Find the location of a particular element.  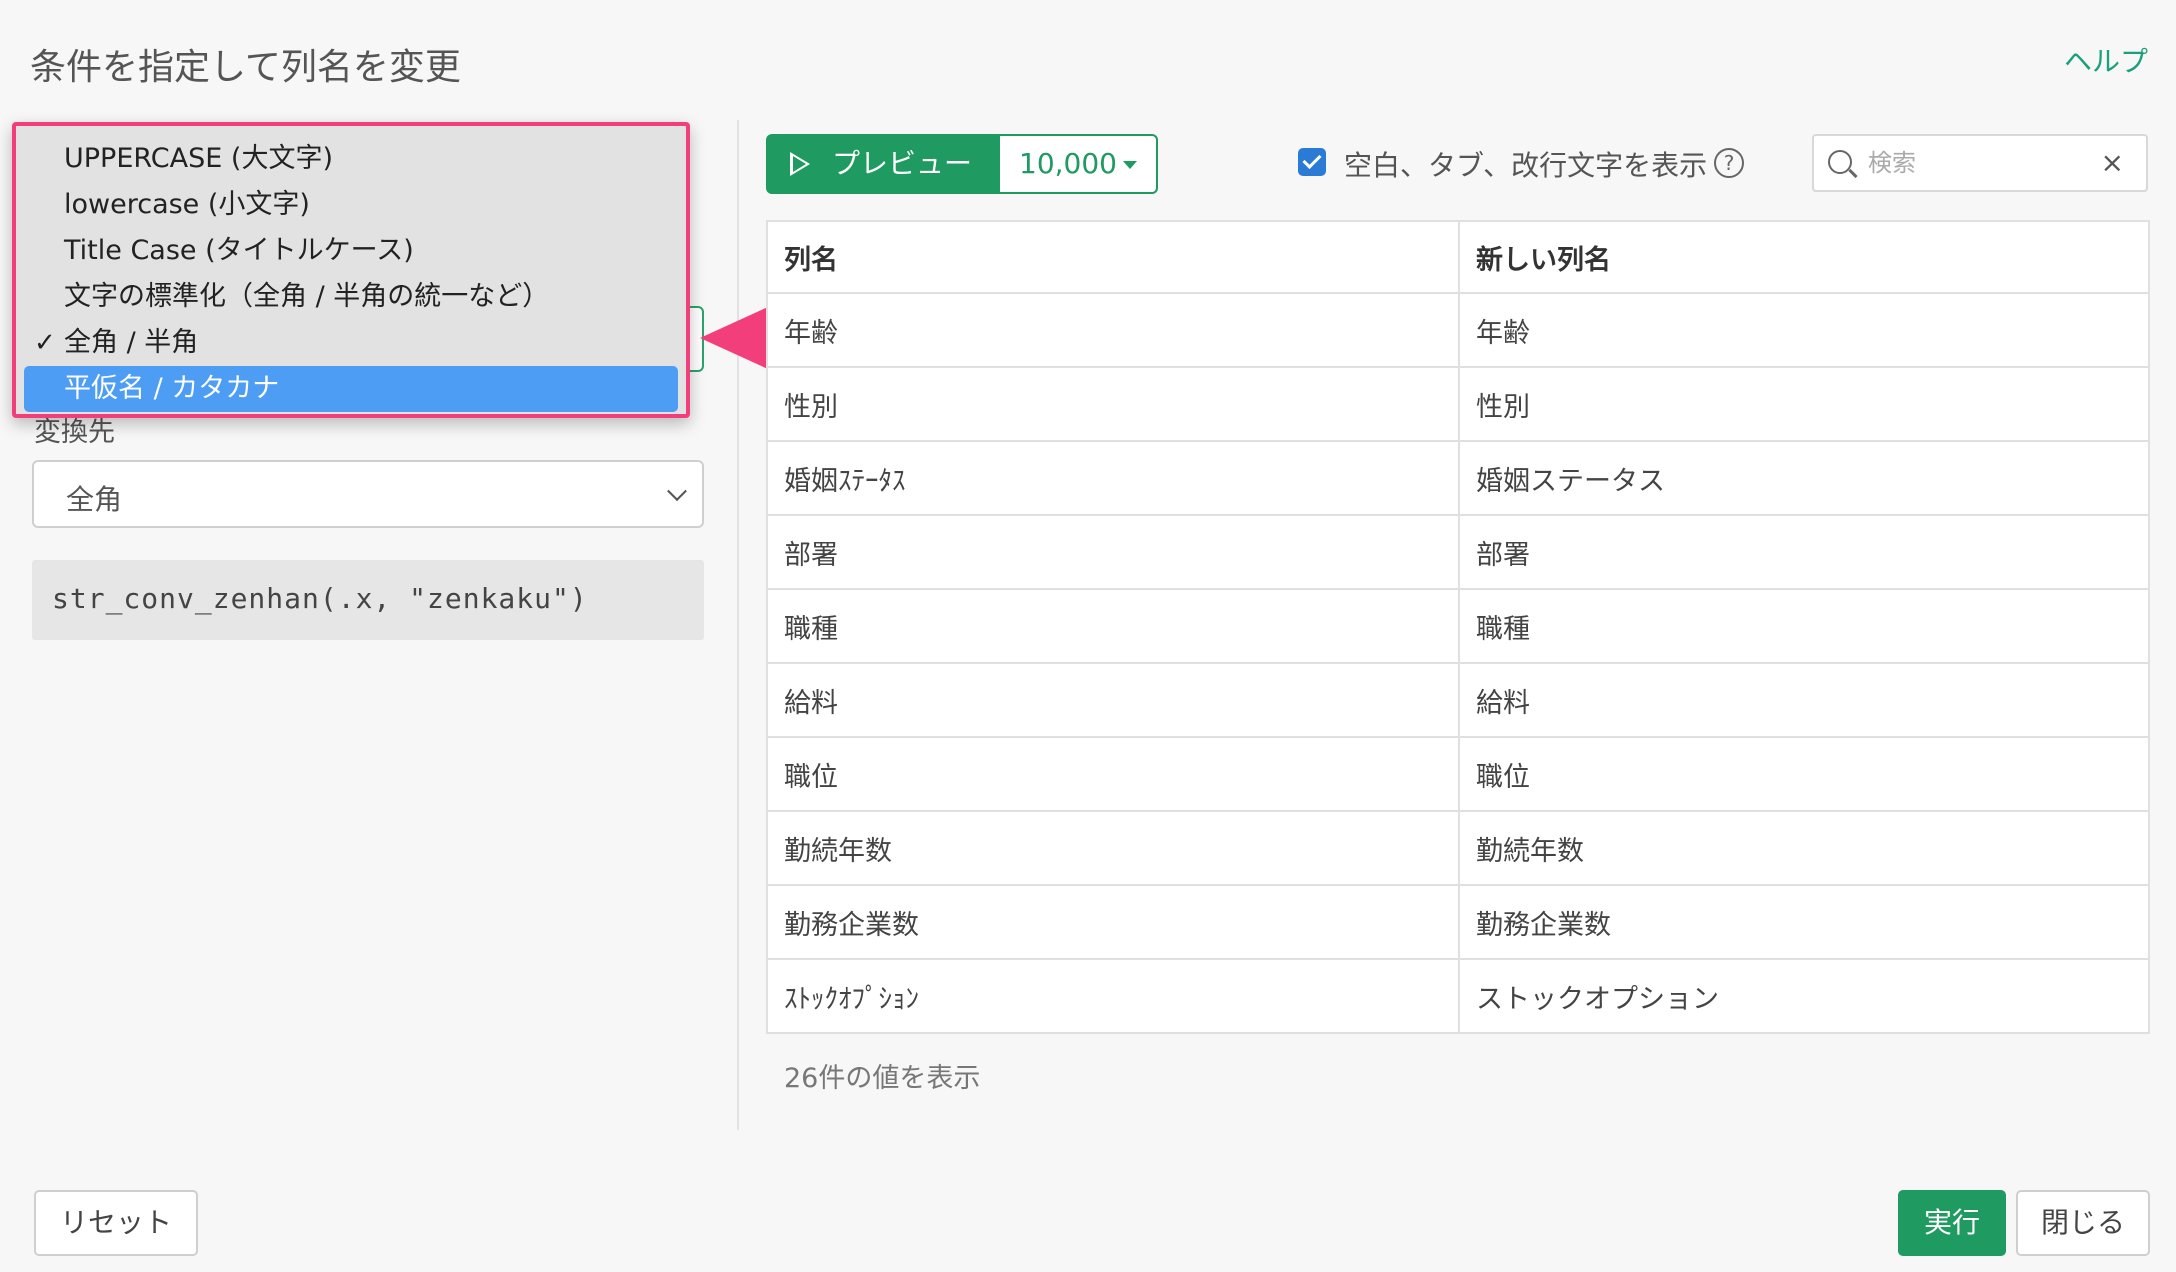

dropdown-item-label: lowercase (小文字) is located at coordinates (187, 204).